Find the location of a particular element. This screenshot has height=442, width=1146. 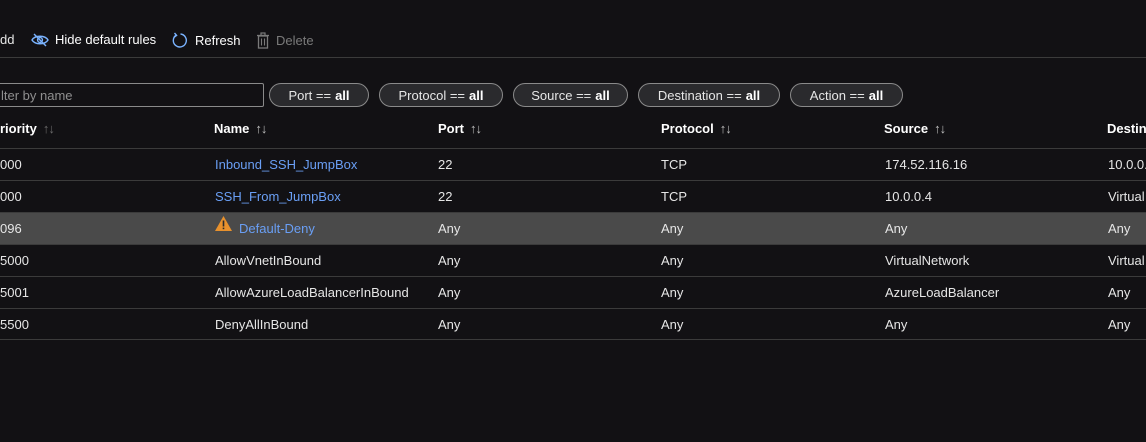

header-priority: riority ↑↓ is located at coordinates (27, 128).